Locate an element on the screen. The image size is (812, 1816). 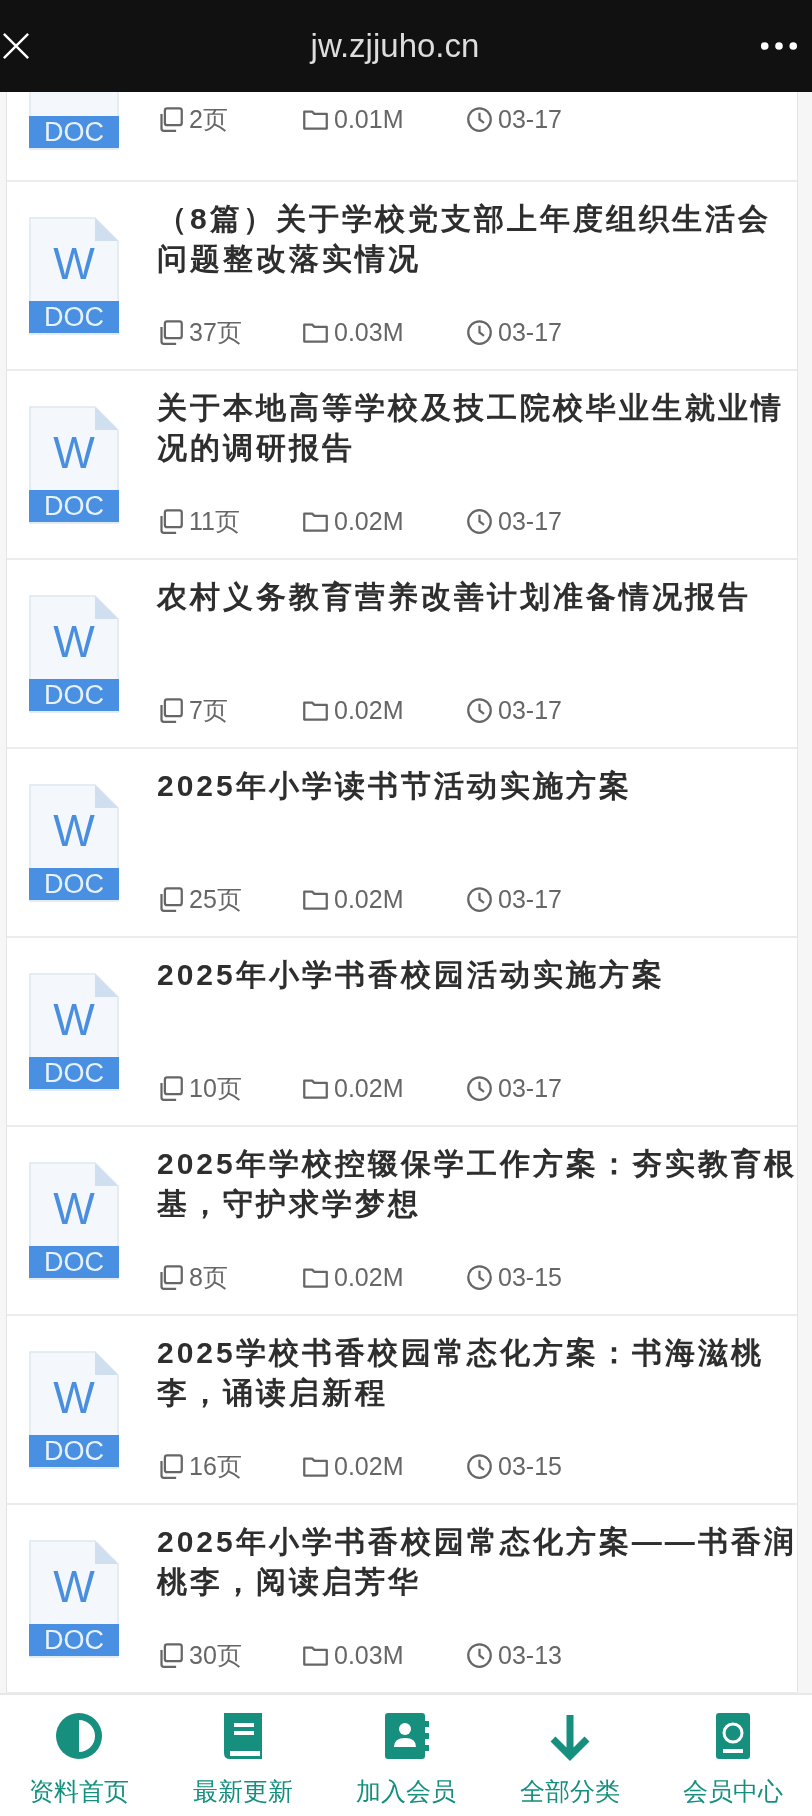
nav-tab: 会员中心 is located at coordinates (733, 1755).